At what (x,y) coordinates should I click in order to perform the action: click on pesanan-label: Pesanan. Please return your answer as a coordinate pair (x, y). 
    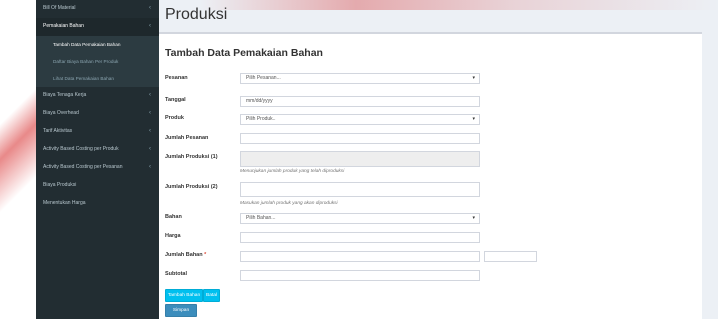
    Looking at the image, I should click on (176, 78).